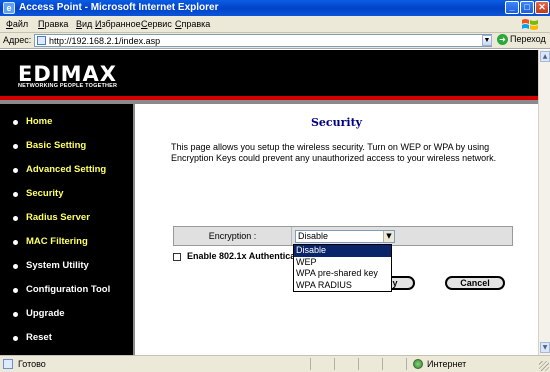  What do you see at coordinates (9, 8) in the screenshot?
I see `ie-icon: e` at bounding box center [9, 8].